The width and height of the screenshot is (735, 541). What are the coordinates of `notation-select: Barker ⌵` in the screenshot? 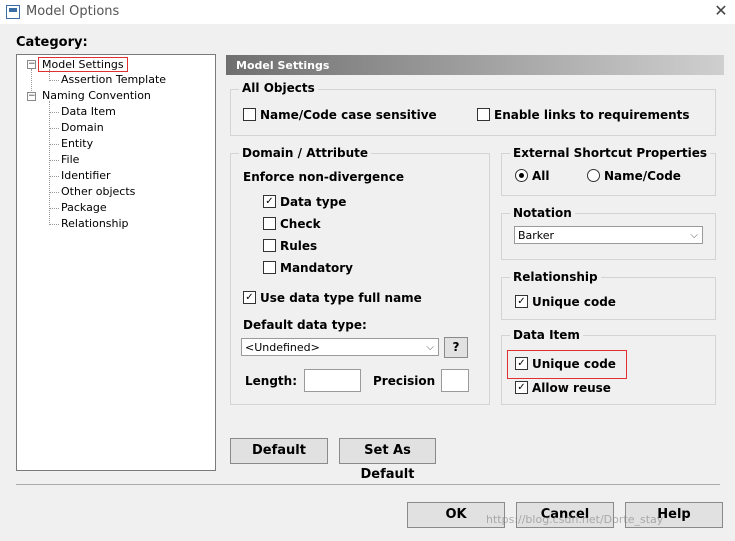 It's located at (608, 235).